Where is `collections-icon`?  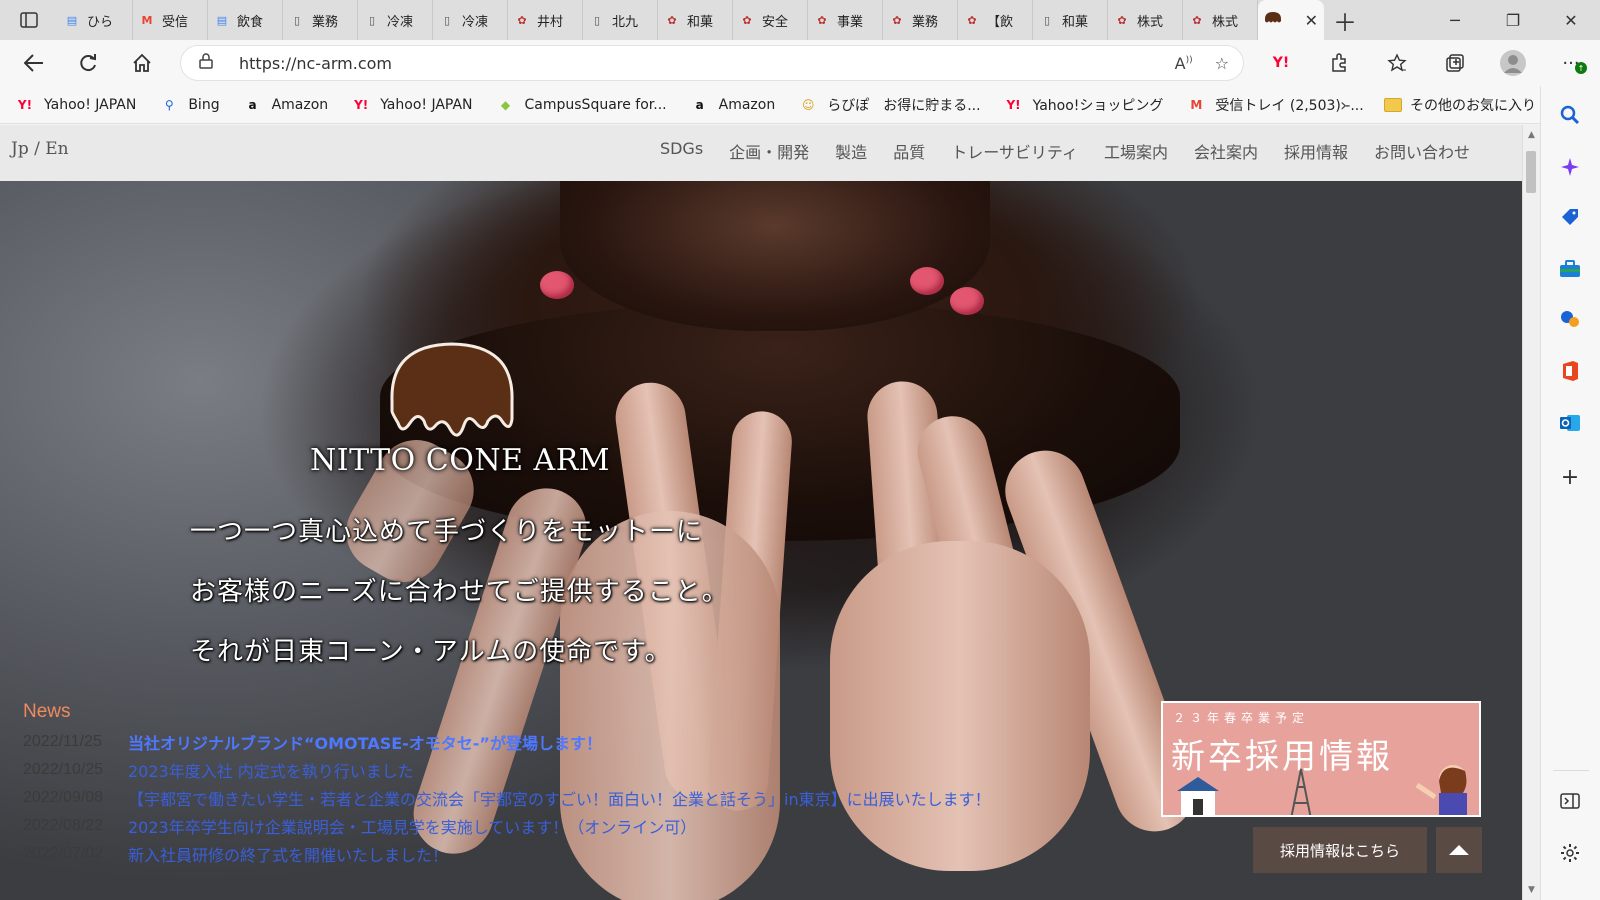
collections-icon is located at coordinates (1455, 63).